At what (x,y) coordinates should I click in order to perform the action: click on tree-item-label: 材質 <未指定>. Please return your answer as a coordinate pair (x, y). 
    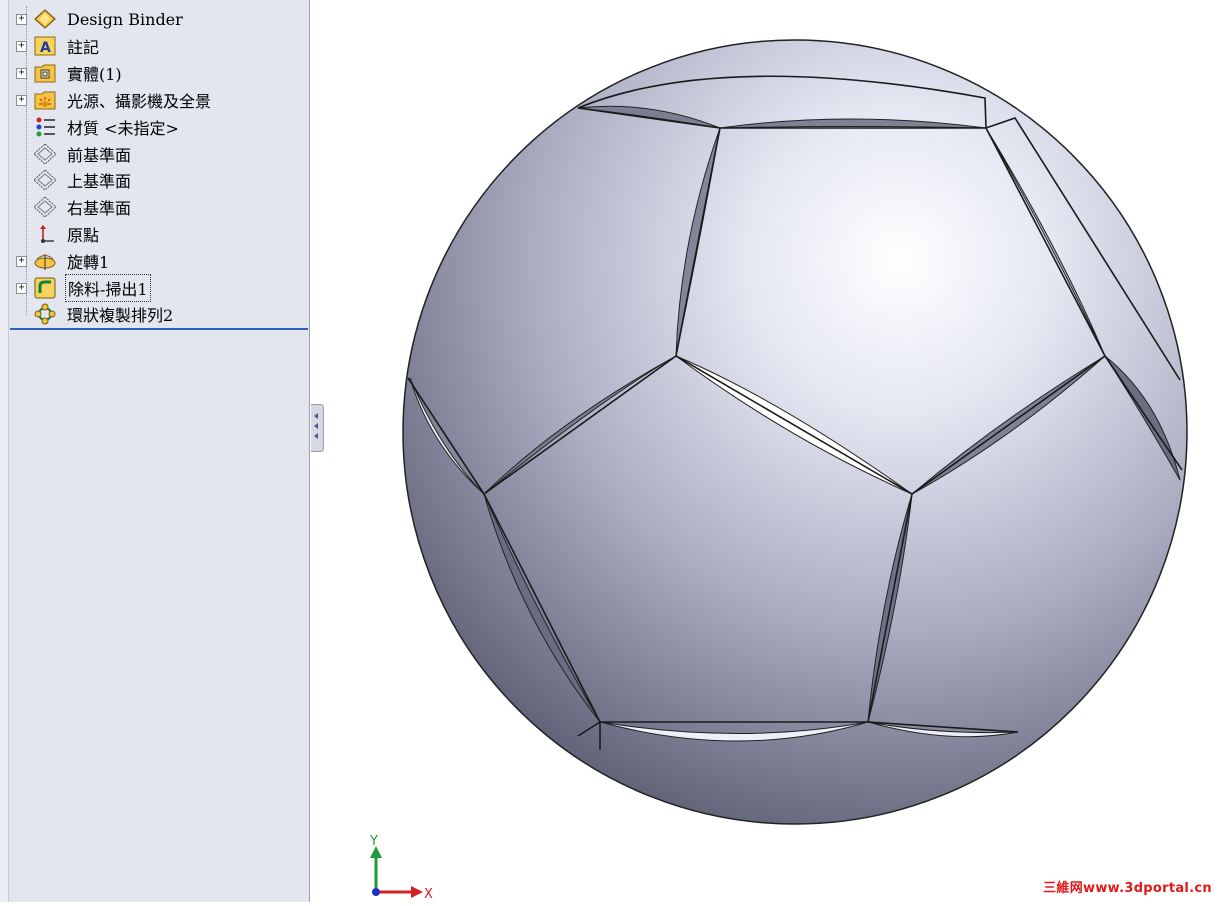
    Looking at the image, I should click on (123, 128).